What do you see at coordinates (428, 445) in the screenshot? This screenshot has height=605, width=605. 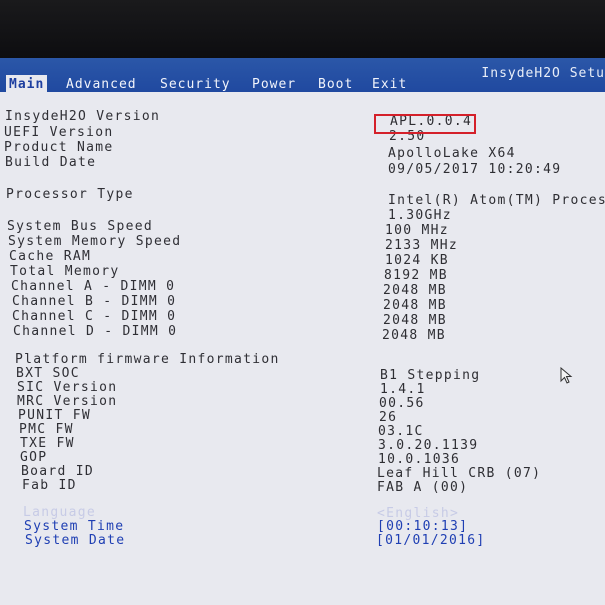 I see `firmware-value: 3.0.20.1139` at bounding box center [428, 445].